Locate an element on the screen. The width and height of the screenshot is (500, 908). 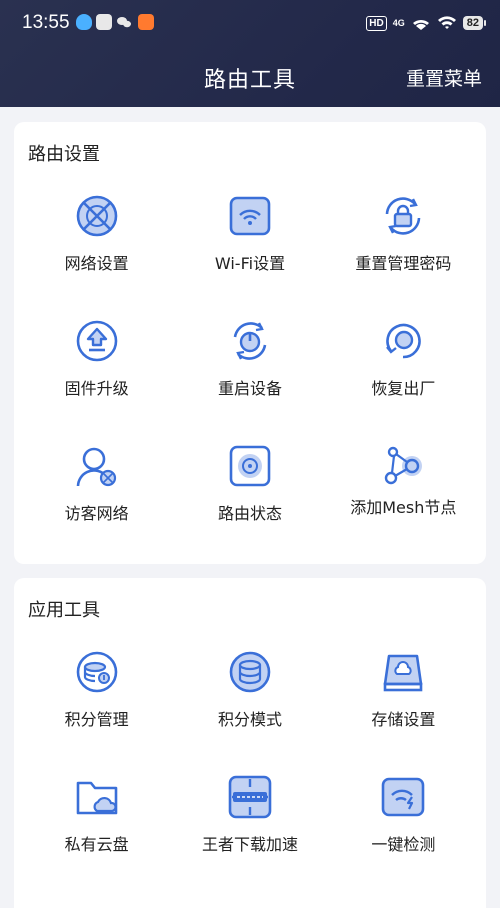
section-title-app-tools: 应用工具 is located at coordinates (64, 610).